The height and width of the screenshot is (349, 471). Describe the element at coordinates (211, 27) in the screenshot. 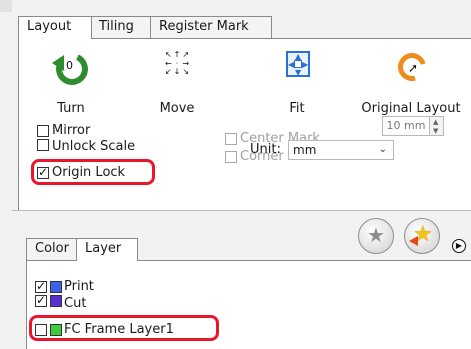

I see `tab-register-mark: Register Mark` at that location.